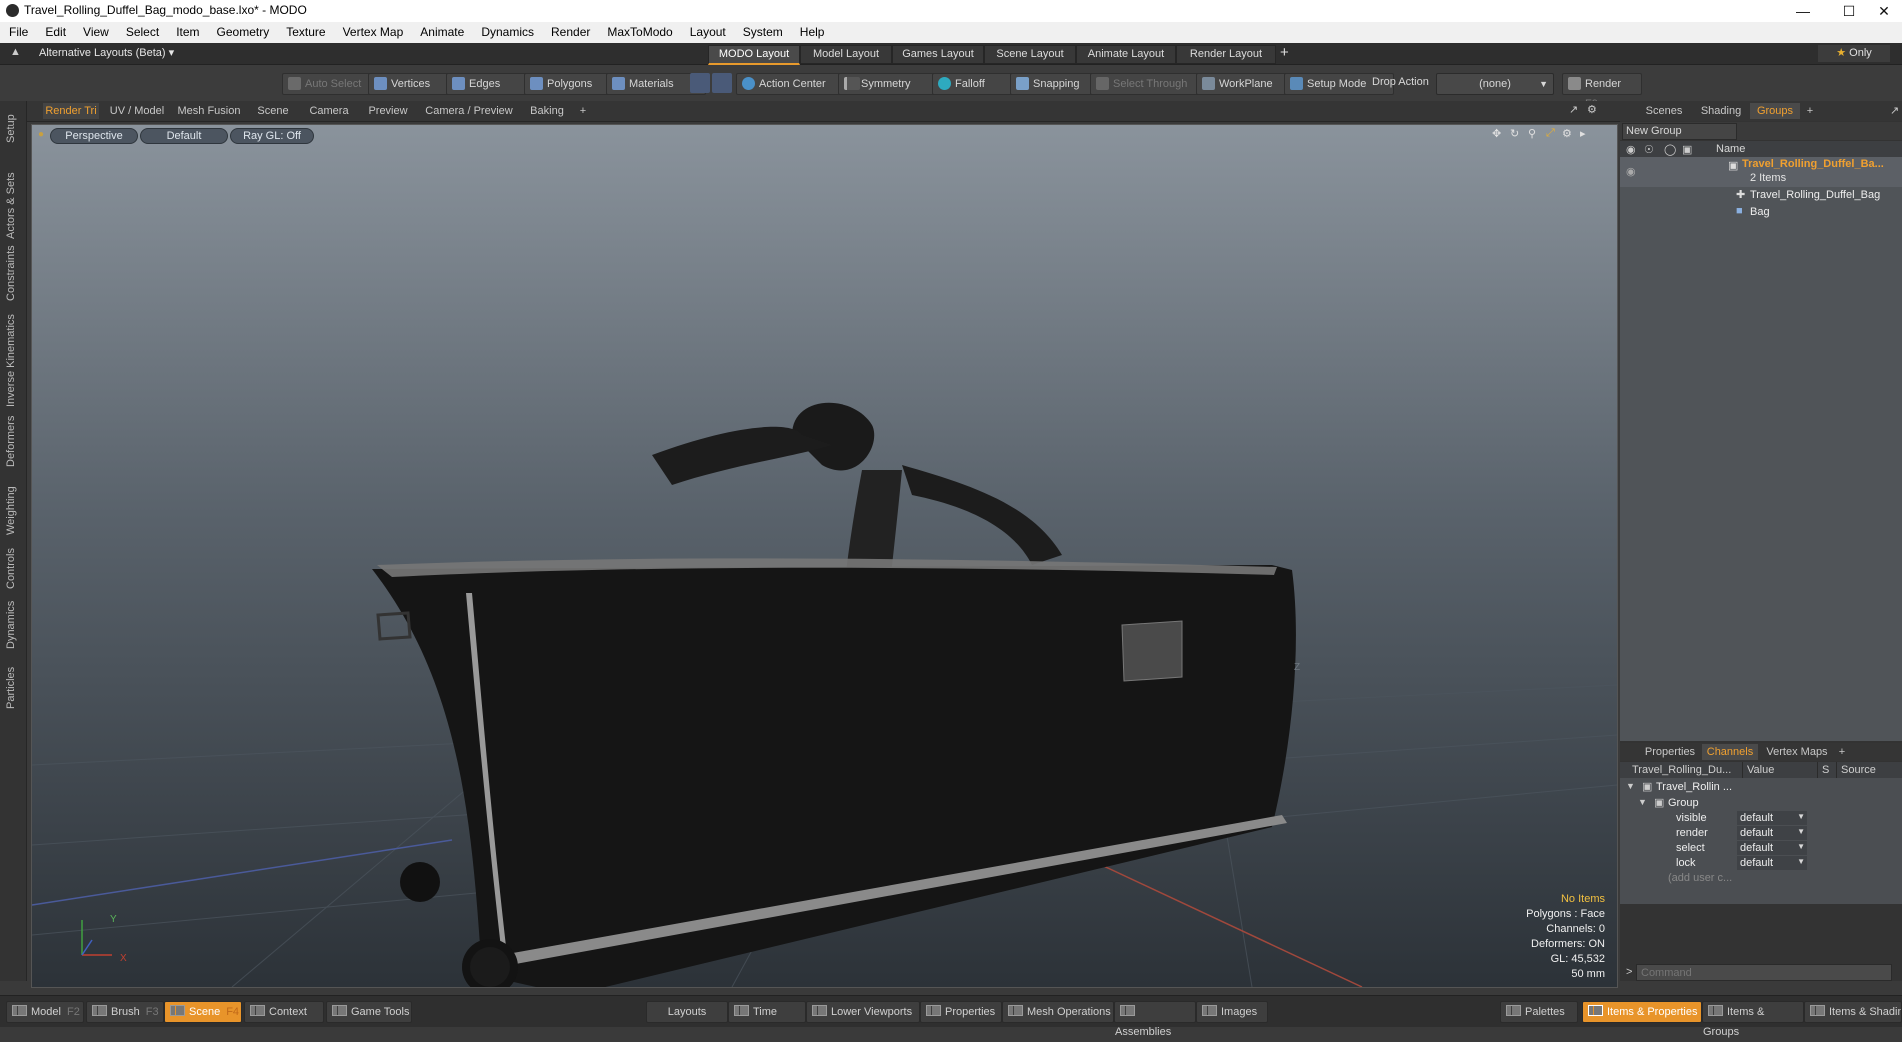 The width and height of the screenshot is (1902, 1042). Describe the element at coordinates (1226, 54) in the screenshot. I see `tab-render-layout: Render Layout` at that location.